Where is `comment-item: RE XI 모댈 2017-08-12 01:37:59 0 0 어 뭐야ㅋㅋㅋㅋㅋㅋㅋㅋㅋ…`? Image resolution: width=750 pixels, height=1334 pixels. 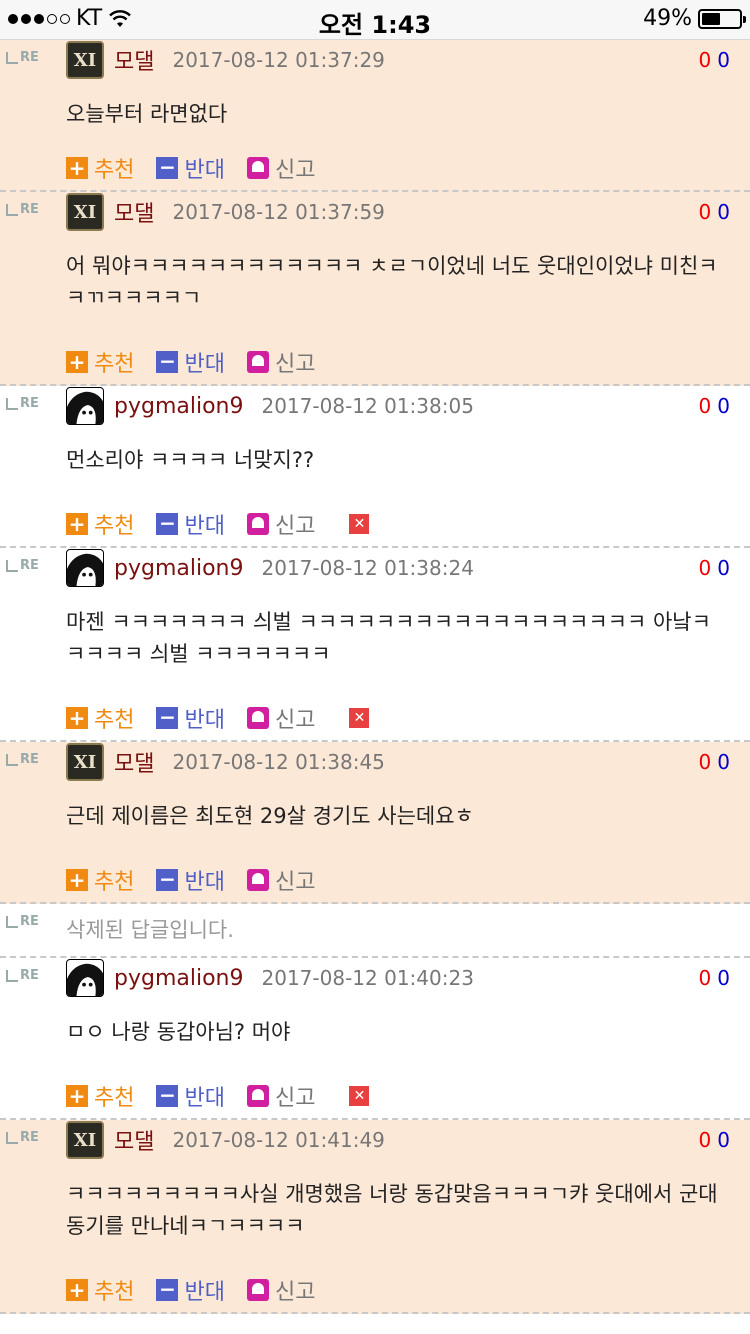 comment-item: RE XI 모댈 2017-08-12 01:37:59 0 0 어 뭐야ㅋㅋㅋㅋㅋㅋㅋㅋㅋ… is located at coordinates (375, 289).